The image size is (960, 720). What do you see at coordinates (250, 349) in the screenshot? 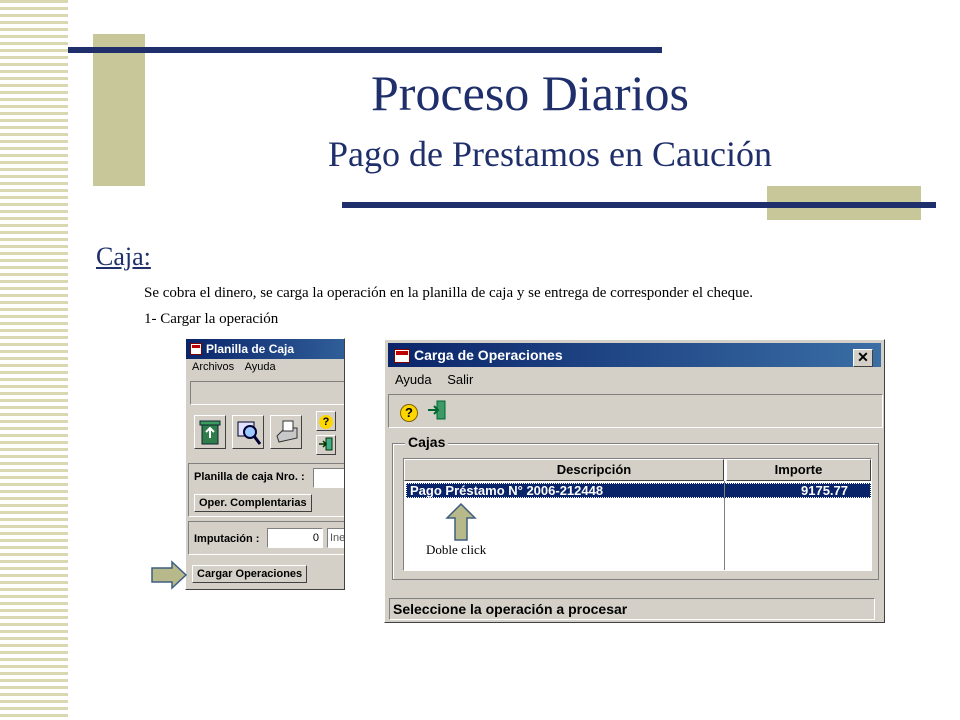
I see `planilla-title: Planilla de Caja` at bounding box center [250, 349].